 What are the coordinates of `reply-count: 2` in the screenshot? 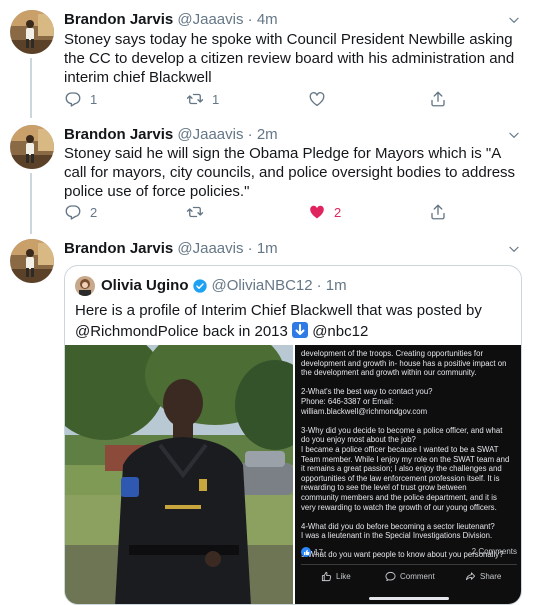 It's located at (94, 212).